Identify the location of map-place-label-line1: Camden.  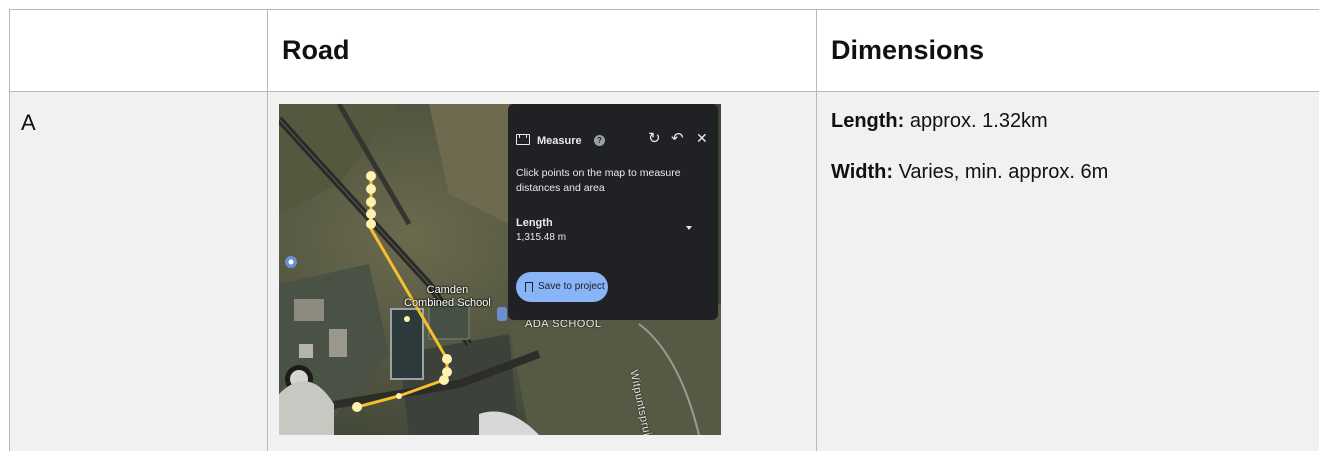
(447, 290).